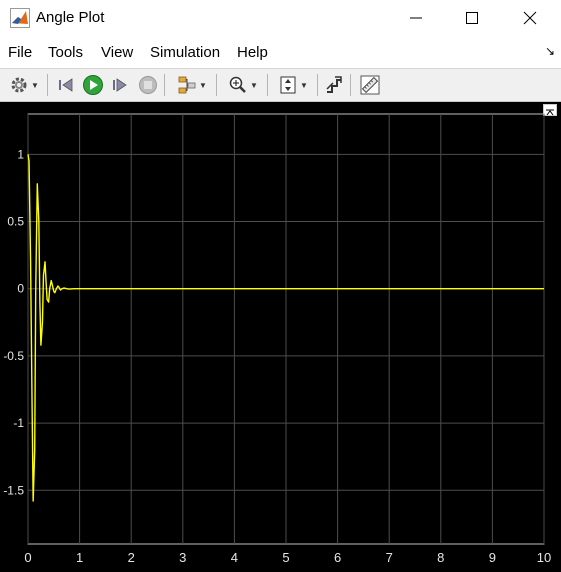 The width and height of the screenshot is (561, 572). I want to click on menu-tools: Tools, so click(65, 52).